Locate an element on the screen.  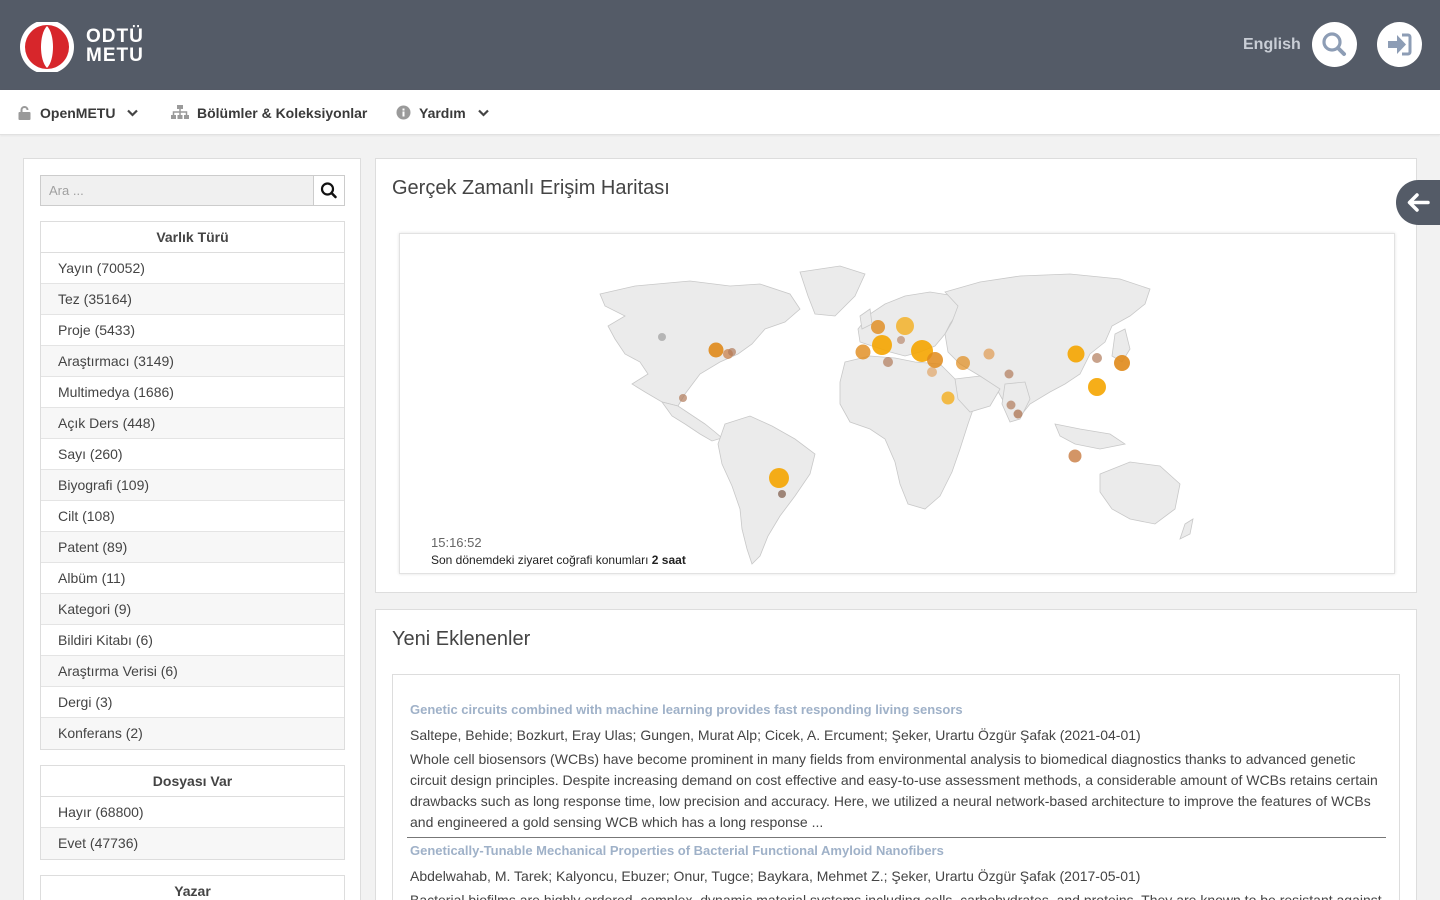
facet-title: Varlık Türü is located at coordinates (192, 237).